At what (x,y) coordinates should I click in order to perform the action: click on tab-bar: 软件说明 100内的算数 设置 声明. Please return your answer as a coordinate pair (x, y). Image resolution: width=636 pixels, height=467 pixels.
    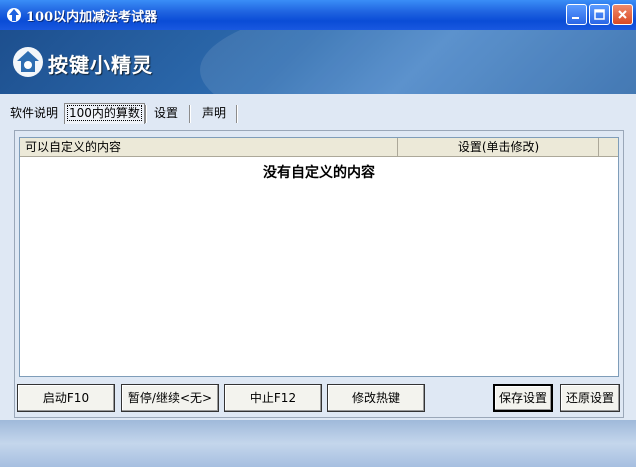
    Looking at the image, I should click on (318, 114).